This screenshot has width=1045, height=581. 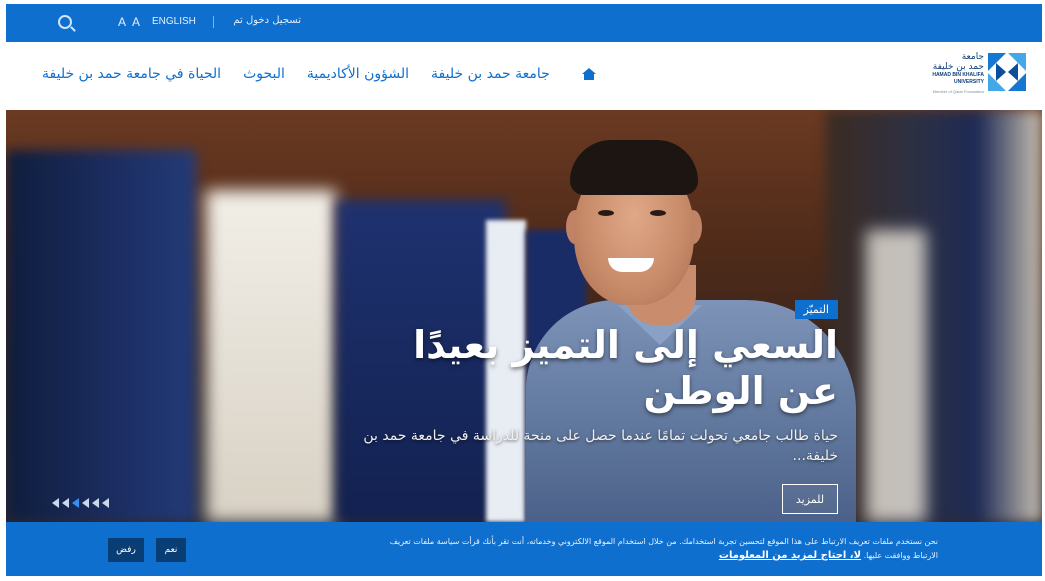 What do you see at coordinates (958, 67) in the screenshot?
I see `logo-arabic-line2: حمد بن خليفة` at bounding box center [958, 67].